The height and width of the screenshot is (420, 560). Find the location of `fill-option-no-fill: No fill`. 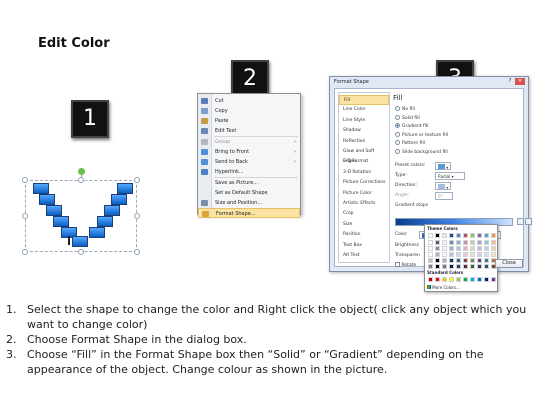

fill-option-no-fill: No fill is located at coordinates (405, 109).